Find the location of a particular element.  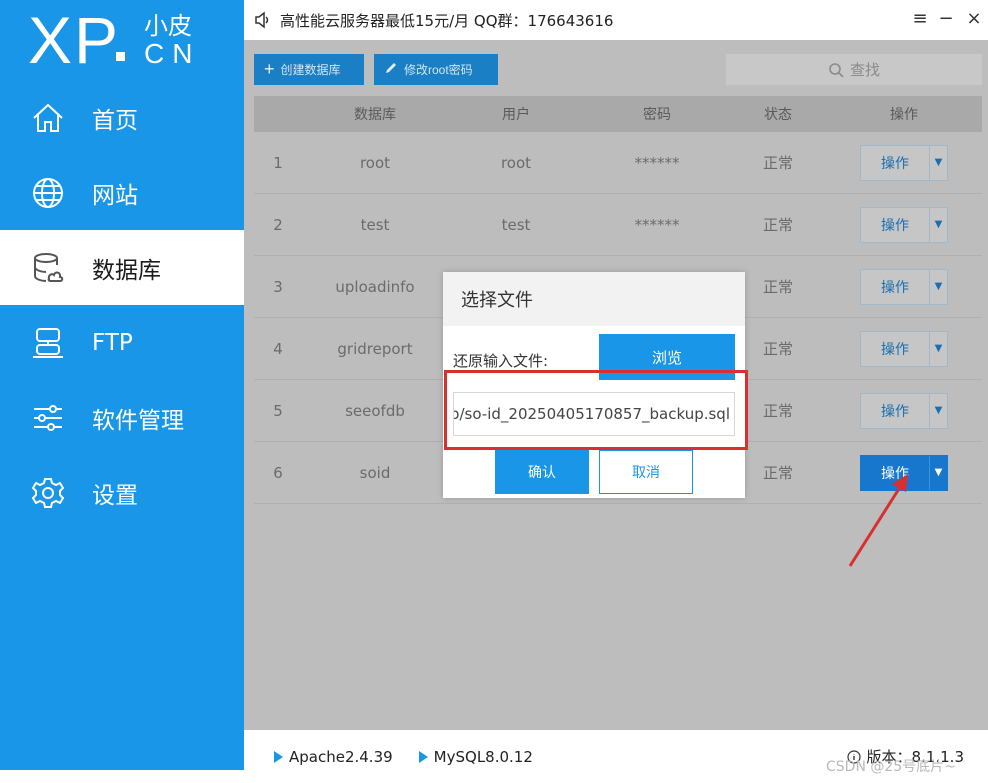

sidebar-bottom-strip is located at coordinates (122, 776).